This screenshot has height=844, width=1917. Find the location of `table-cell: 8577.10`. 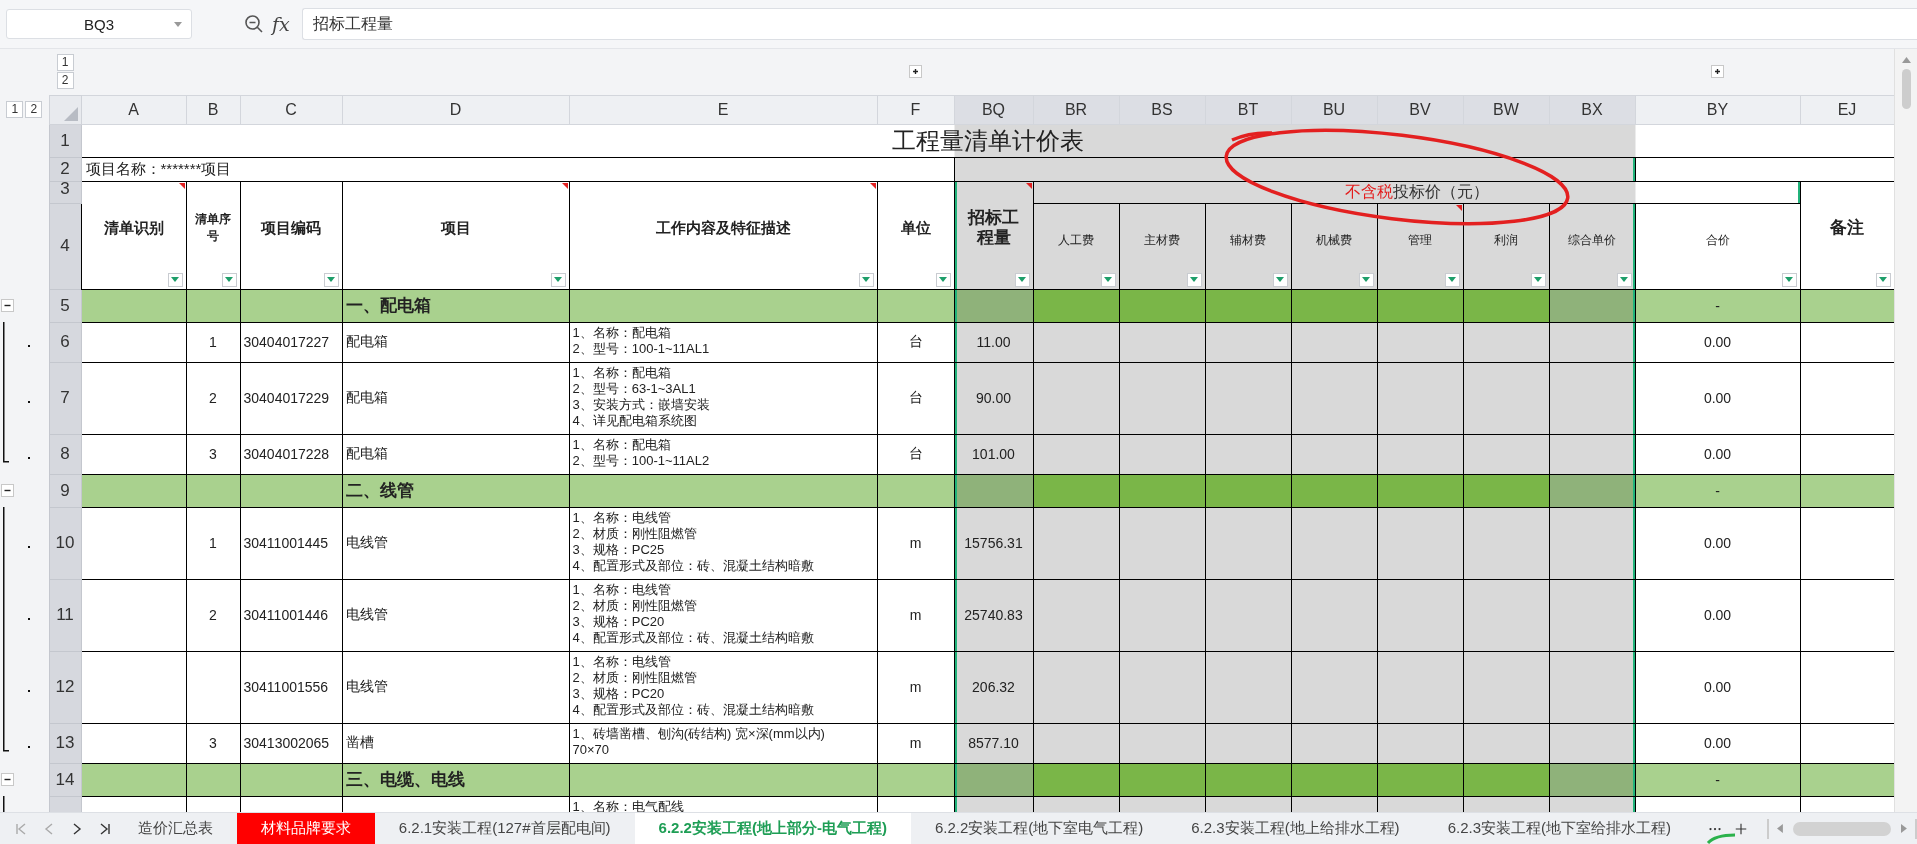

table-cell: 8577.10 is located at coordinates (993, 743).